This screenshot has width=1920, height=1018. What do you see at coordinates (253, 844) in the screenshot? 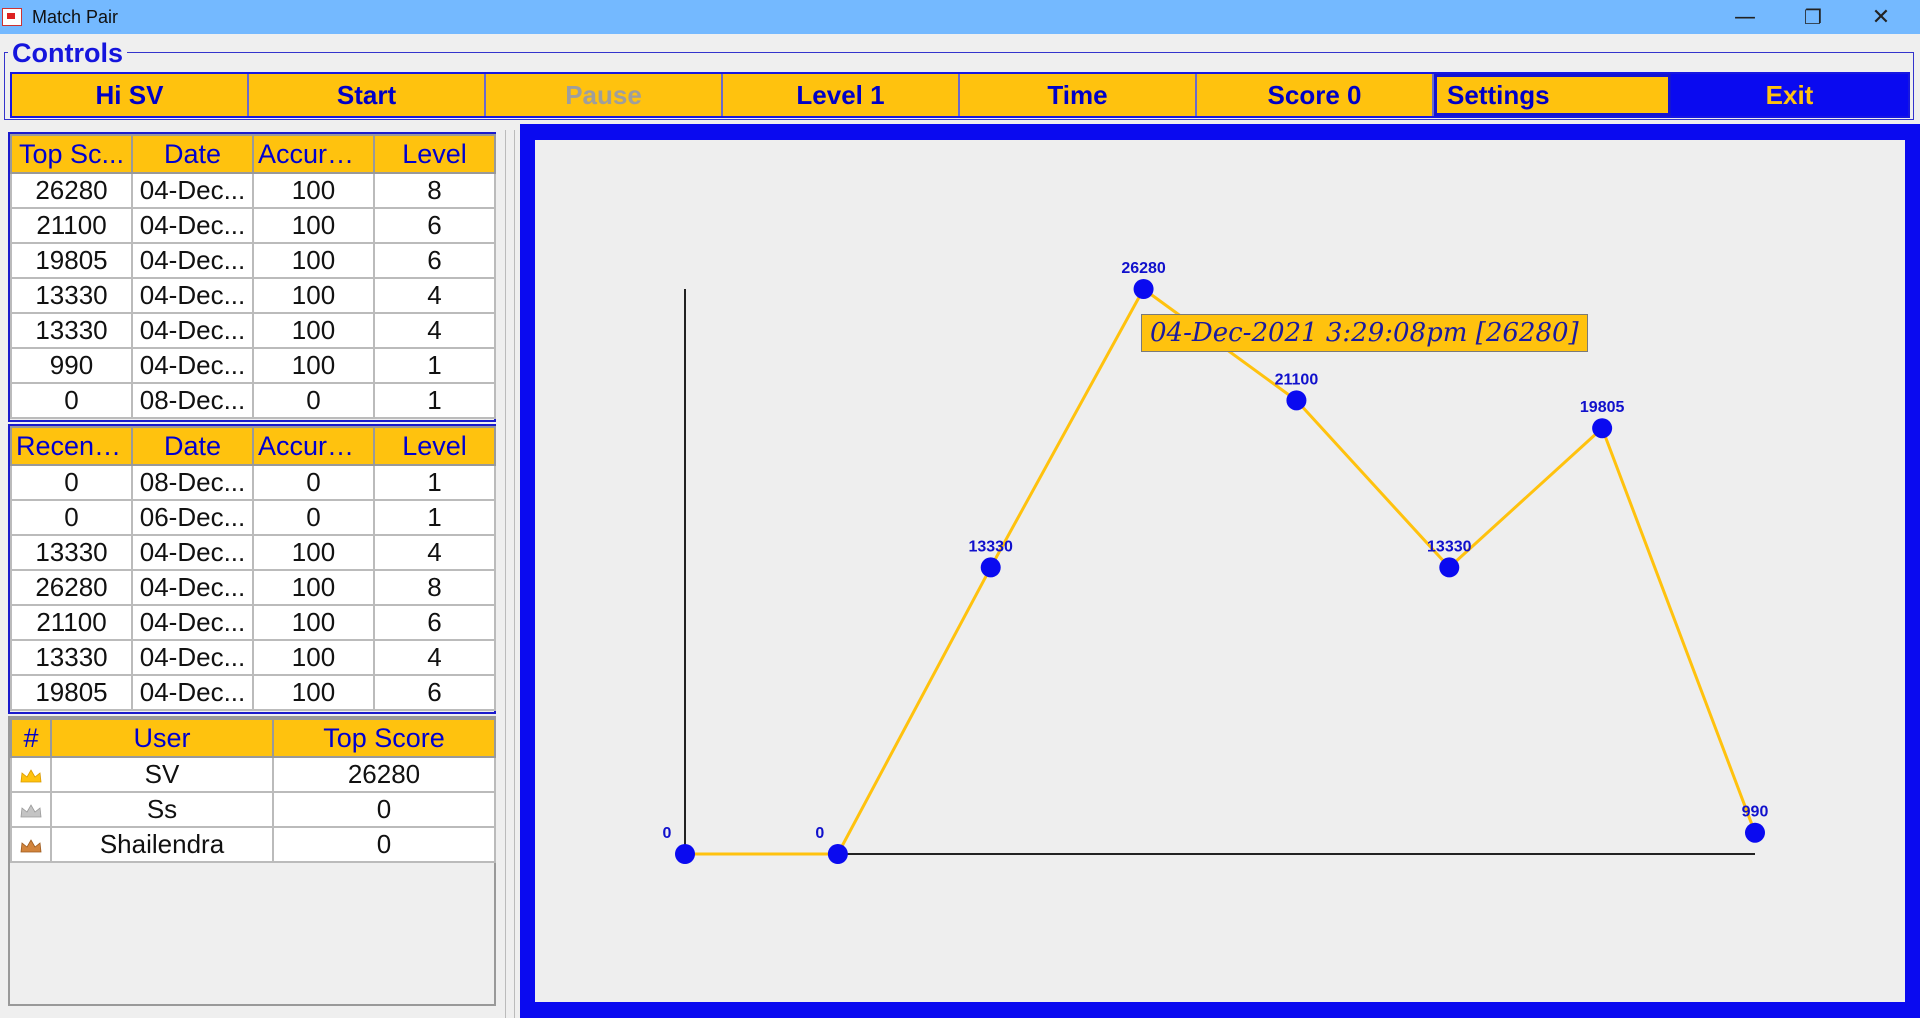
I see `table-row: Shailendra 0` at bounding box center [253, 844].